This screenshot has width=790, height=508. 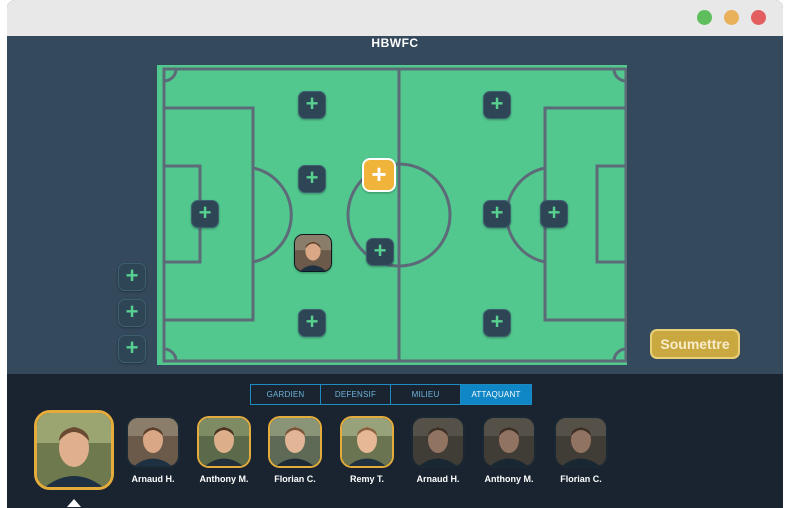 I want to click on position-tabs: GARDIEN DEFENSIF MILIEU ATTAQUANT, so click(x=391, y=394).